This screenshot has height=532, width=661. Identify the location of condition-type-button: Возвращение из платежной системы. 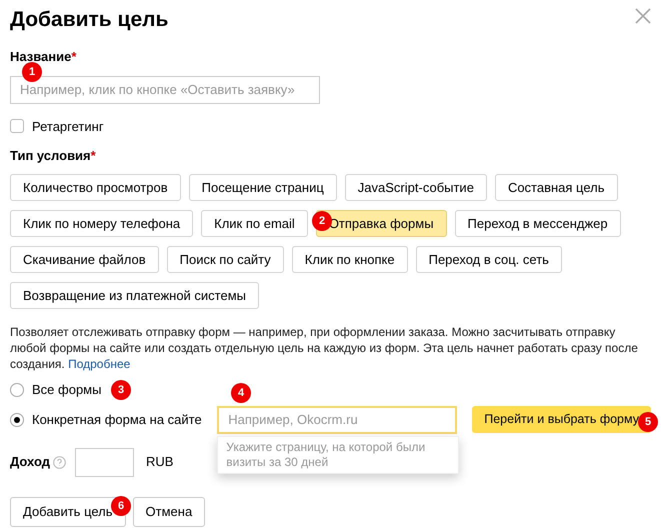
(134, 295).